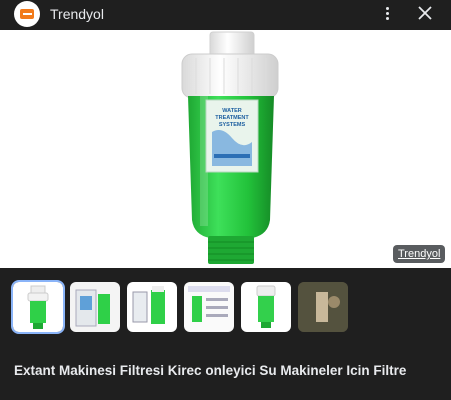 This screenshot has height=400, width=451. Describe the element at coordinates (232, 118) in the screenshot. I see `svg-text: TREATMENT` at that location.